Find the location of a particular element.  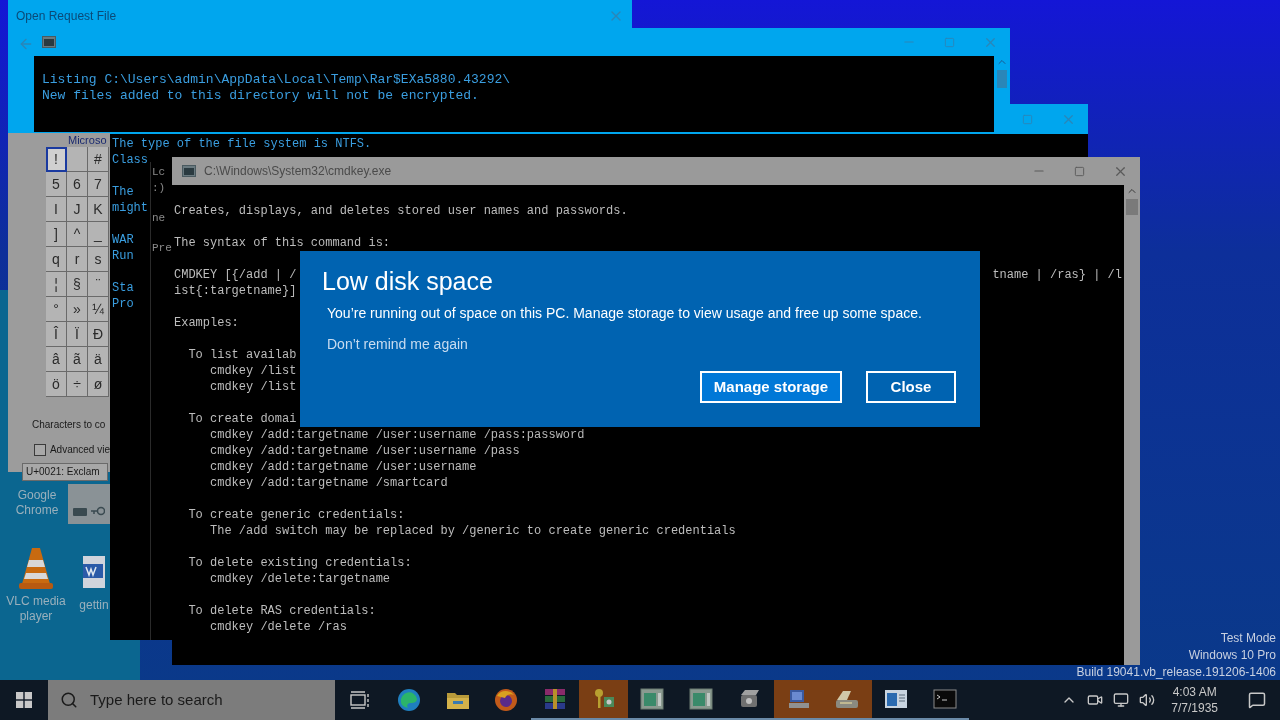

console-line: Pre is located at coordinates (162, 248).